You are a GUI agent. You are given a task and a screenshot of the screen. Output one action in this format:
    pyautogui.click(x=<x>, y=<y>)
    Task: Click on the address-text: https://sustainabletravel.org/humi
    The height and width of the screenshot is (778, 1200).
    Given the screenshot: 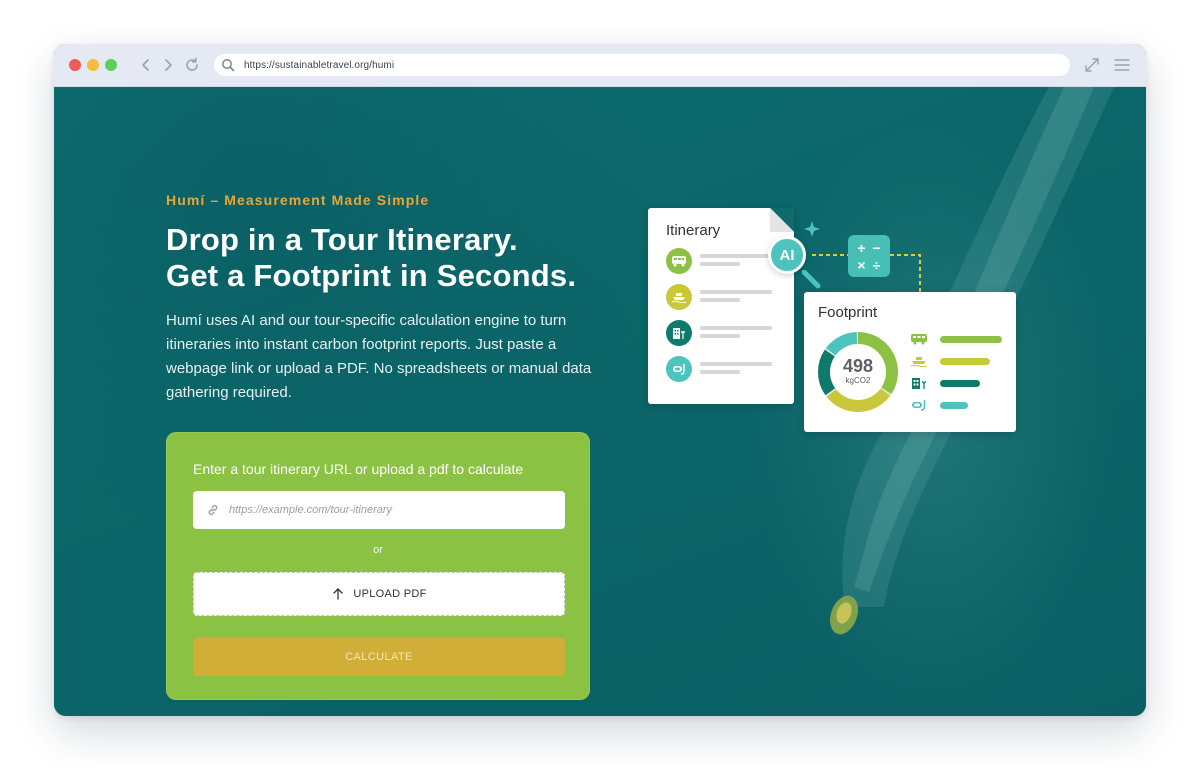 What is the action you would take?
    pyautogui.click(x=319, y=65)
    